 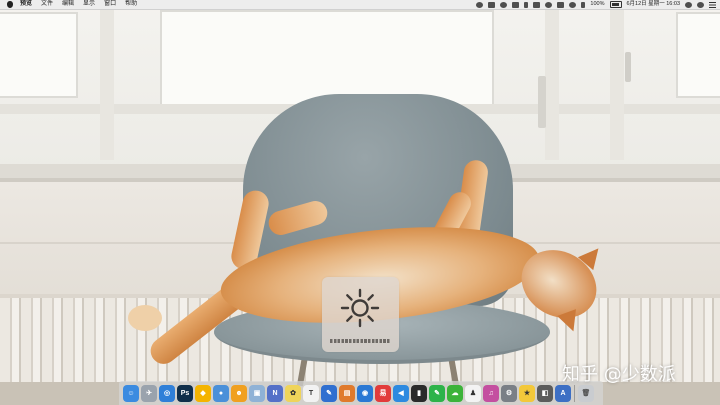 What do you see at coordinates (167, 393) in the screenshot?
I see `safari-icon: ◎` at bounding box center [167, 393].